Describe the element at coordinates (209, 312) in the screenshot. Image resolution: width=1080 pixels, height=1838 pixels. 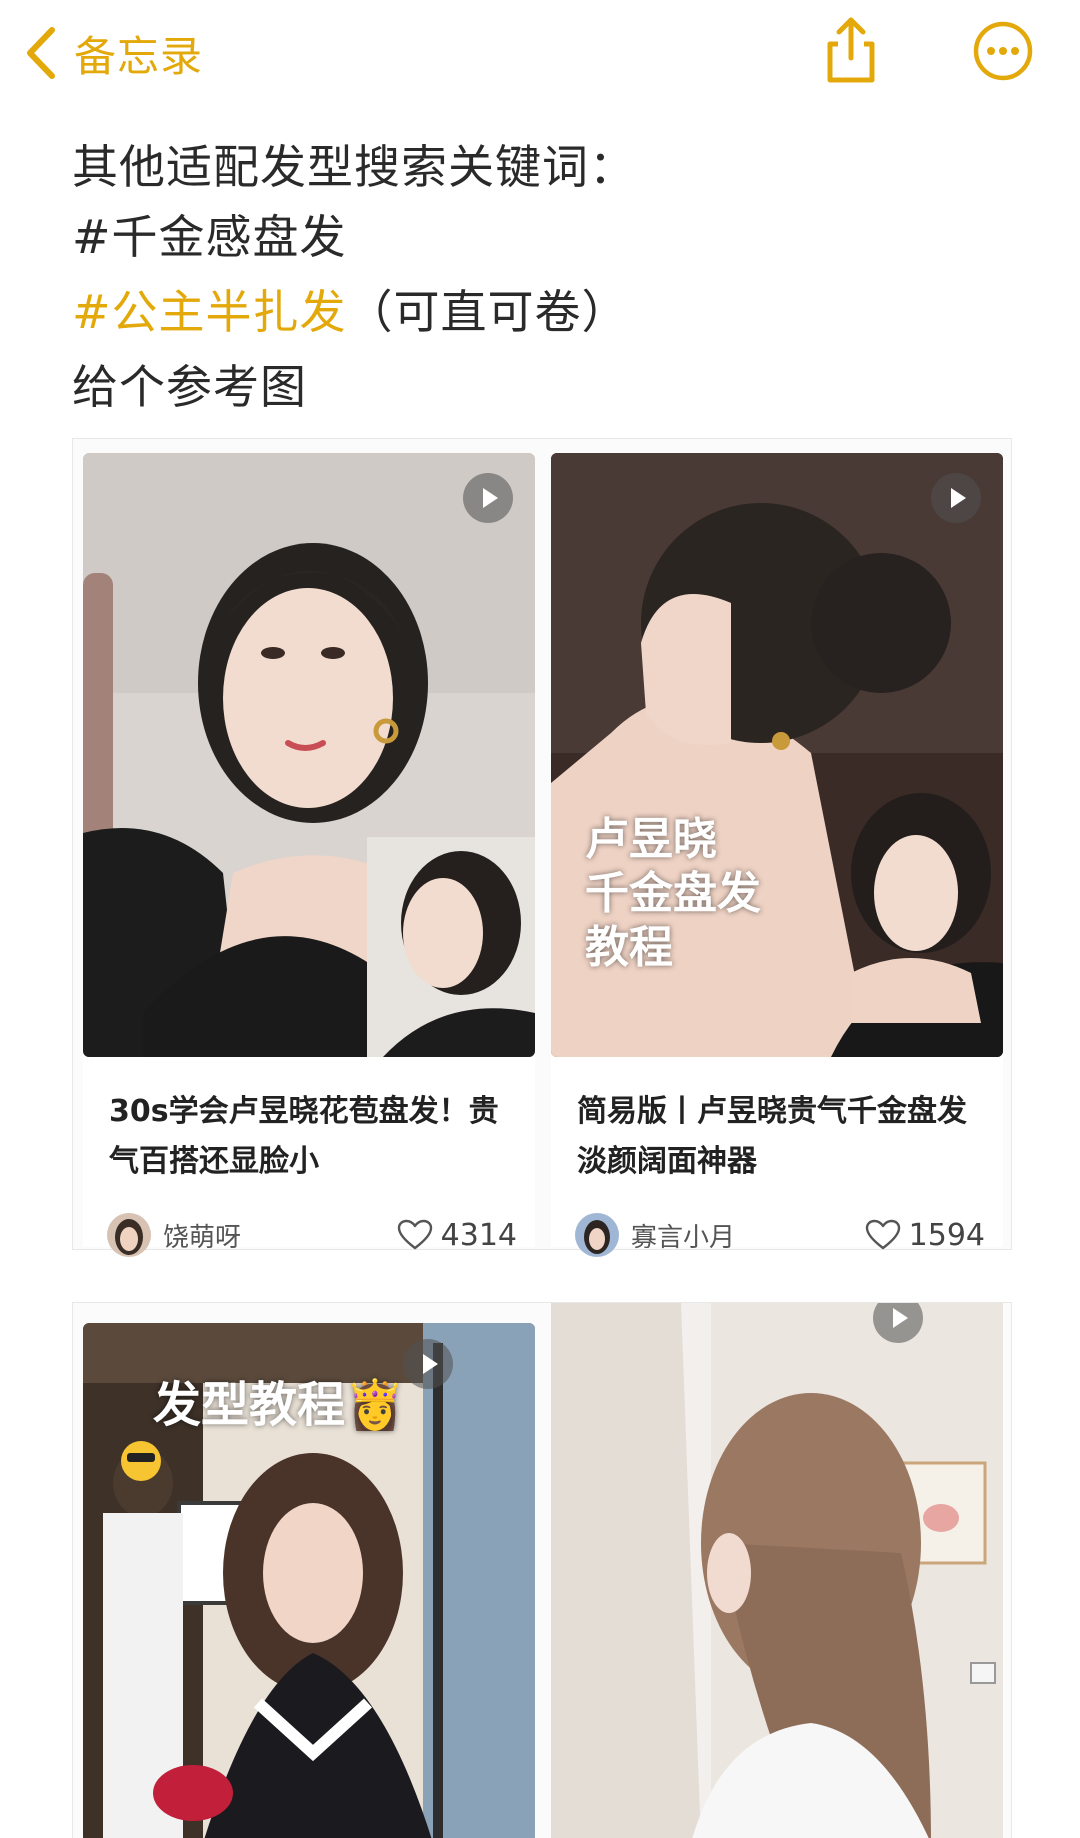
I see `hashtag-link: #公主半扎发` at that location.